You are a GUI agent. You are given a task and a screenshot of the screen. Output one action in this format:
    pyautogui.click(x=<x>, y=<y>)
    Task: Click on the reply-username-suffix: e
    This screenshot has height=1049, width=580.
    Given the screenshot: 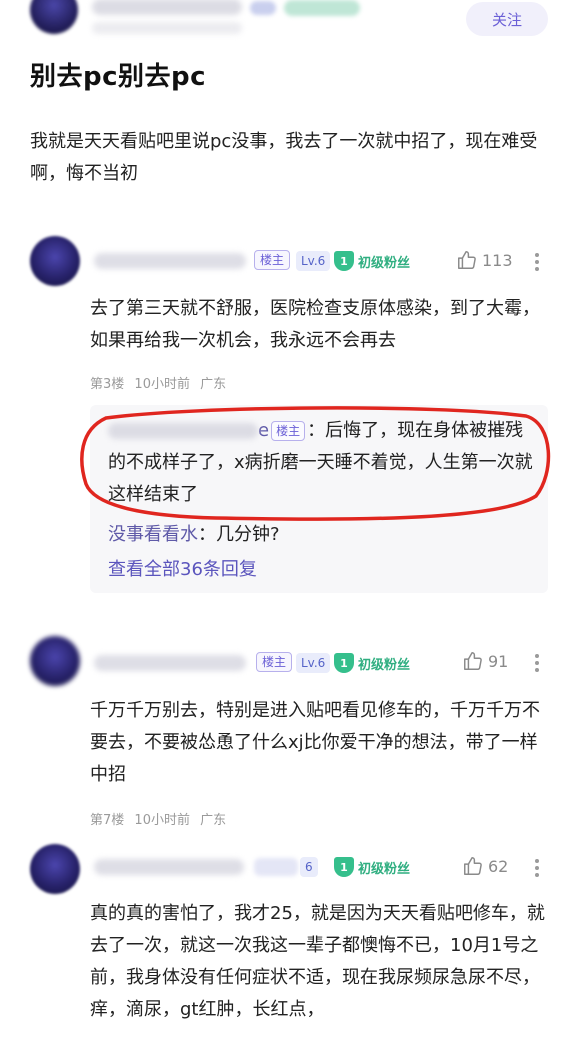 What is the action you would take?
    pyautogui.click(x=263, y=430)
    